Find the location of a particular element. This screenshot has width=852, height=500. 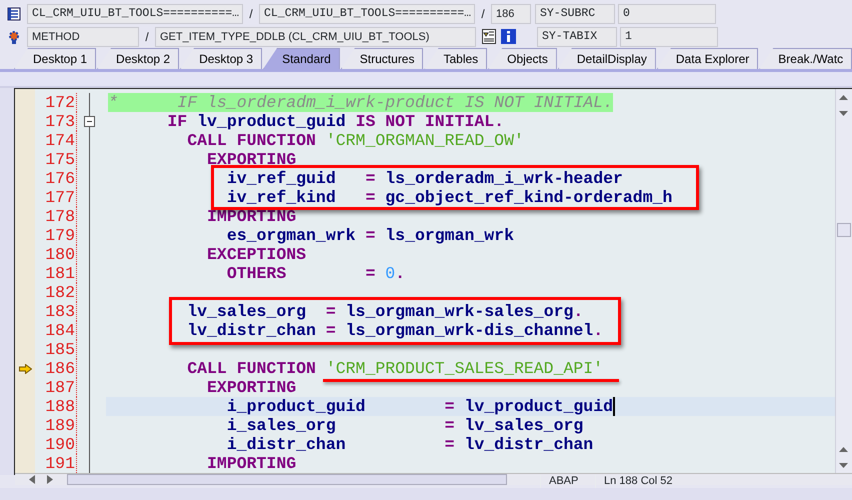

gear-icon is located at coordinates (14, 37).